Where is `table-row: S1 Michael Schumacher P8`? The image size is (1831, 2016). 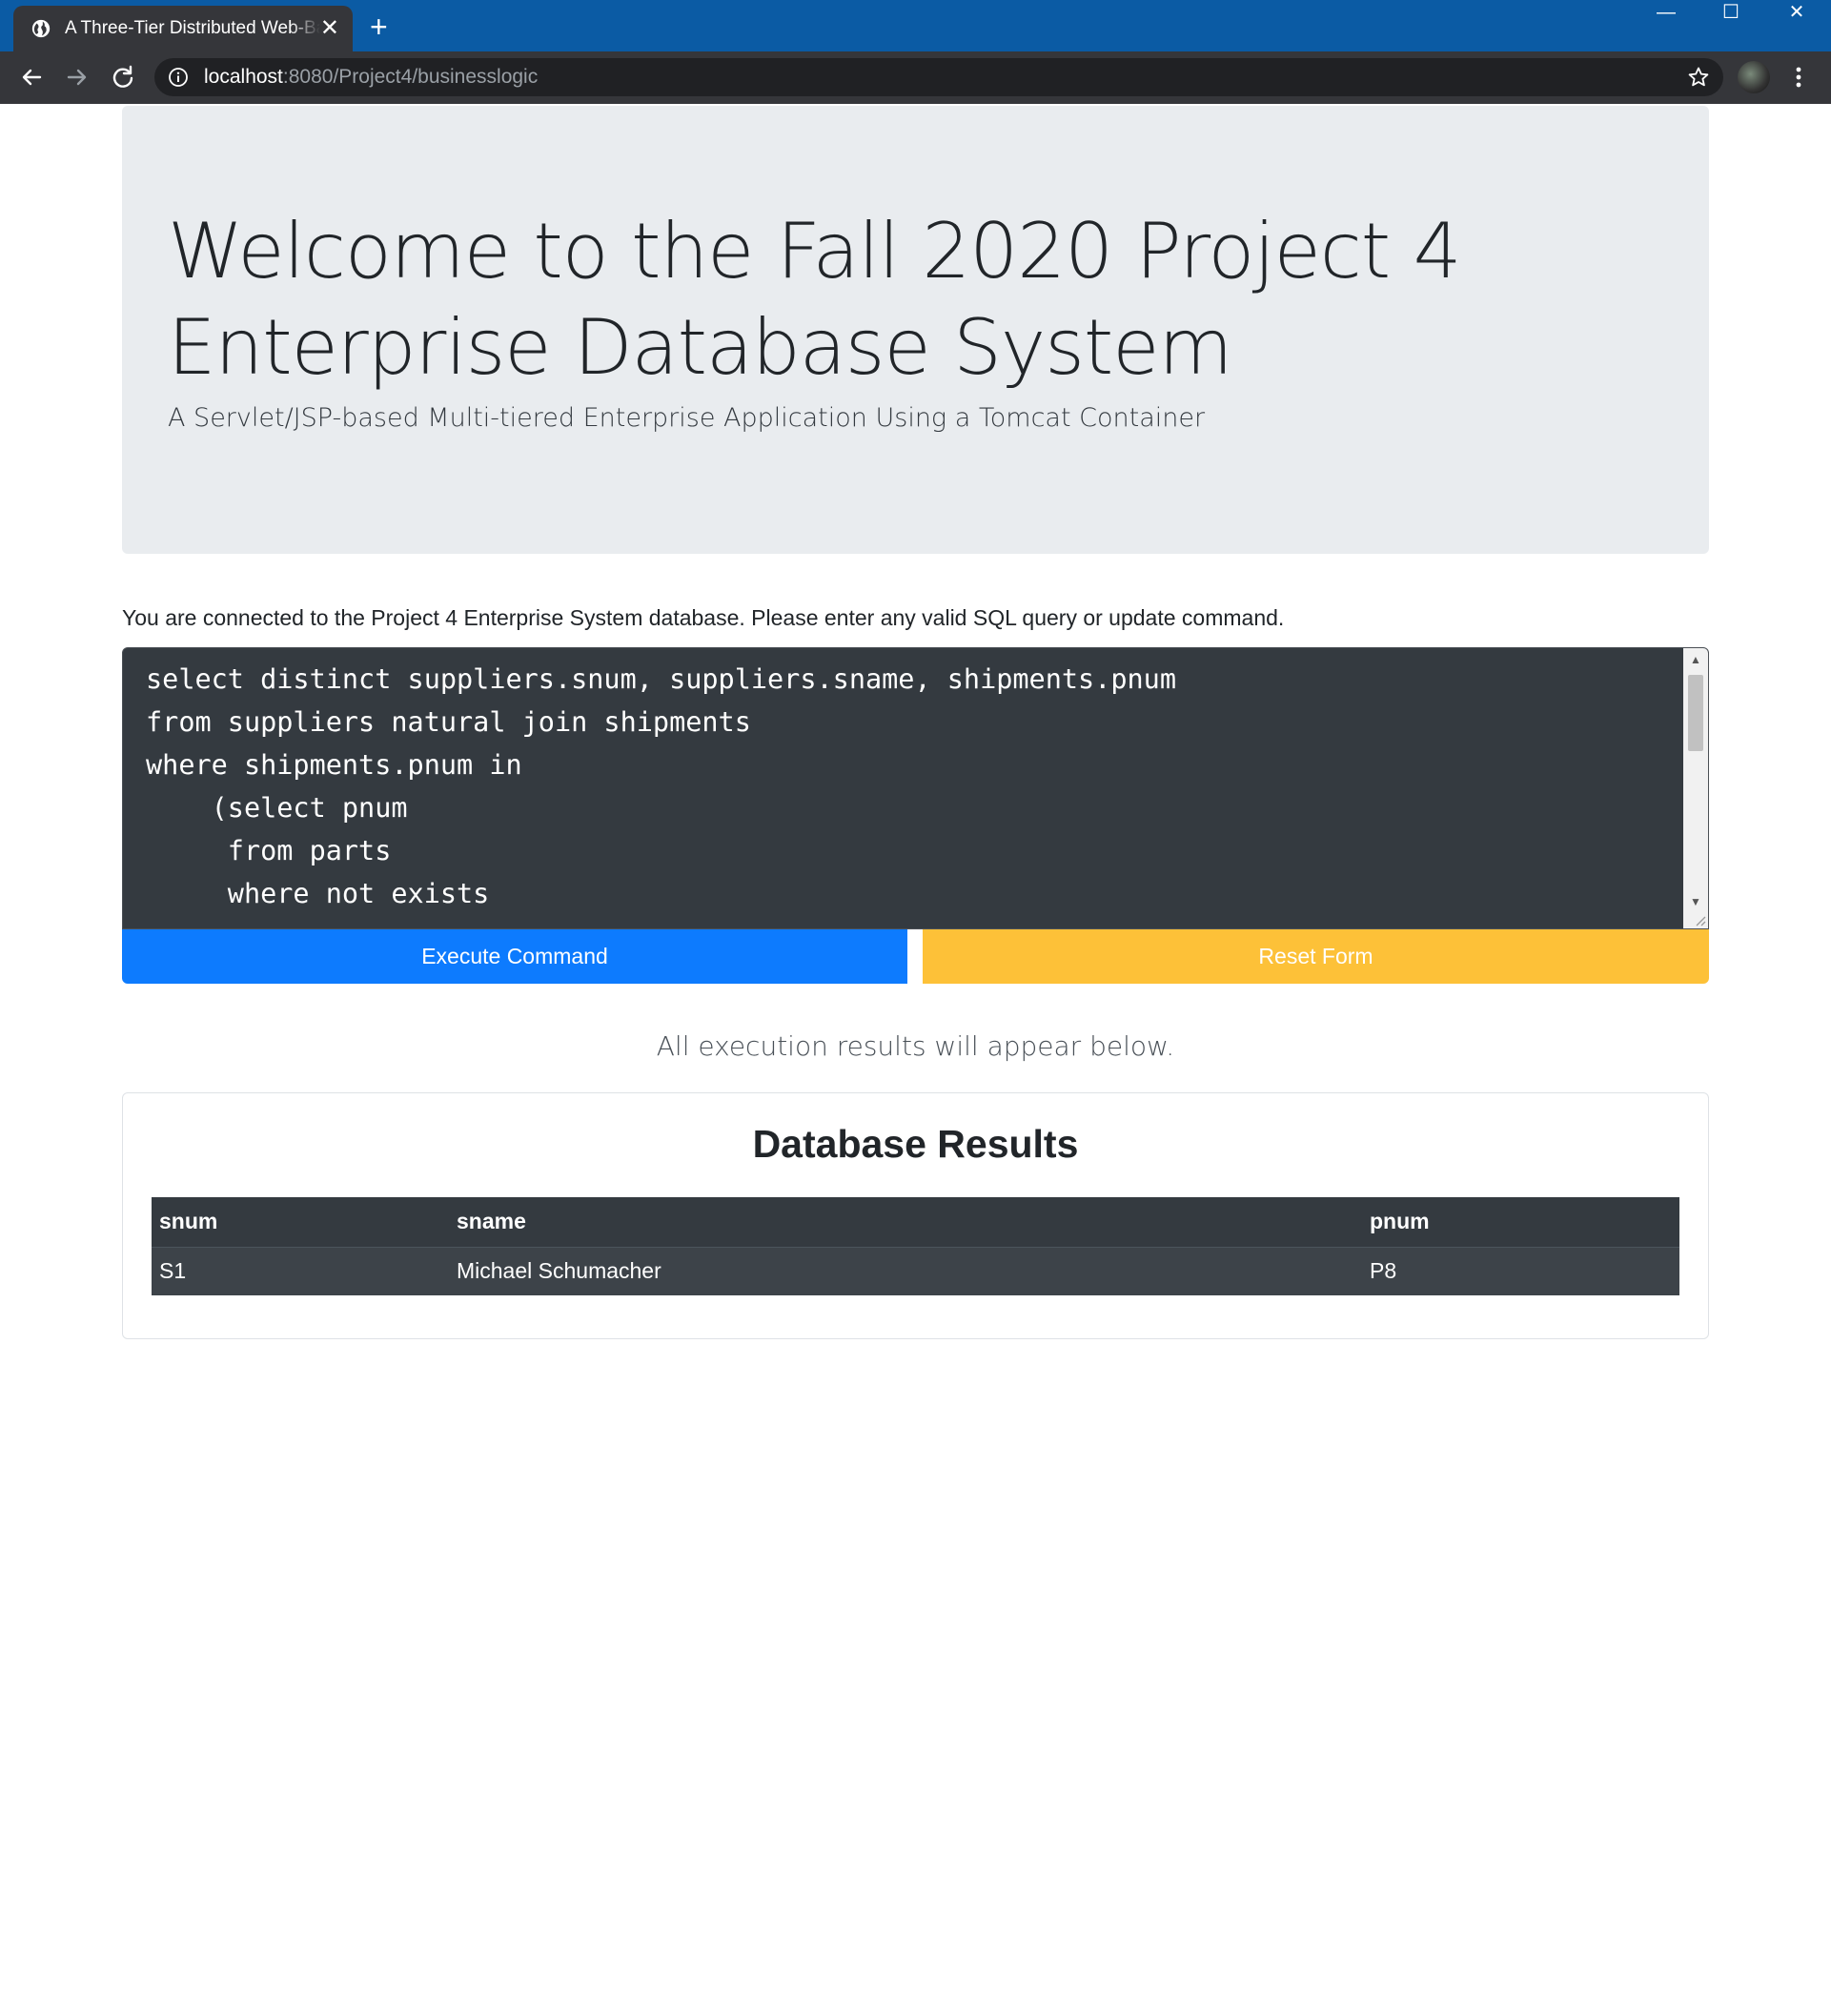
table-row: S1 Michael Schumacher P8 is located at coordinates (915, 1271).